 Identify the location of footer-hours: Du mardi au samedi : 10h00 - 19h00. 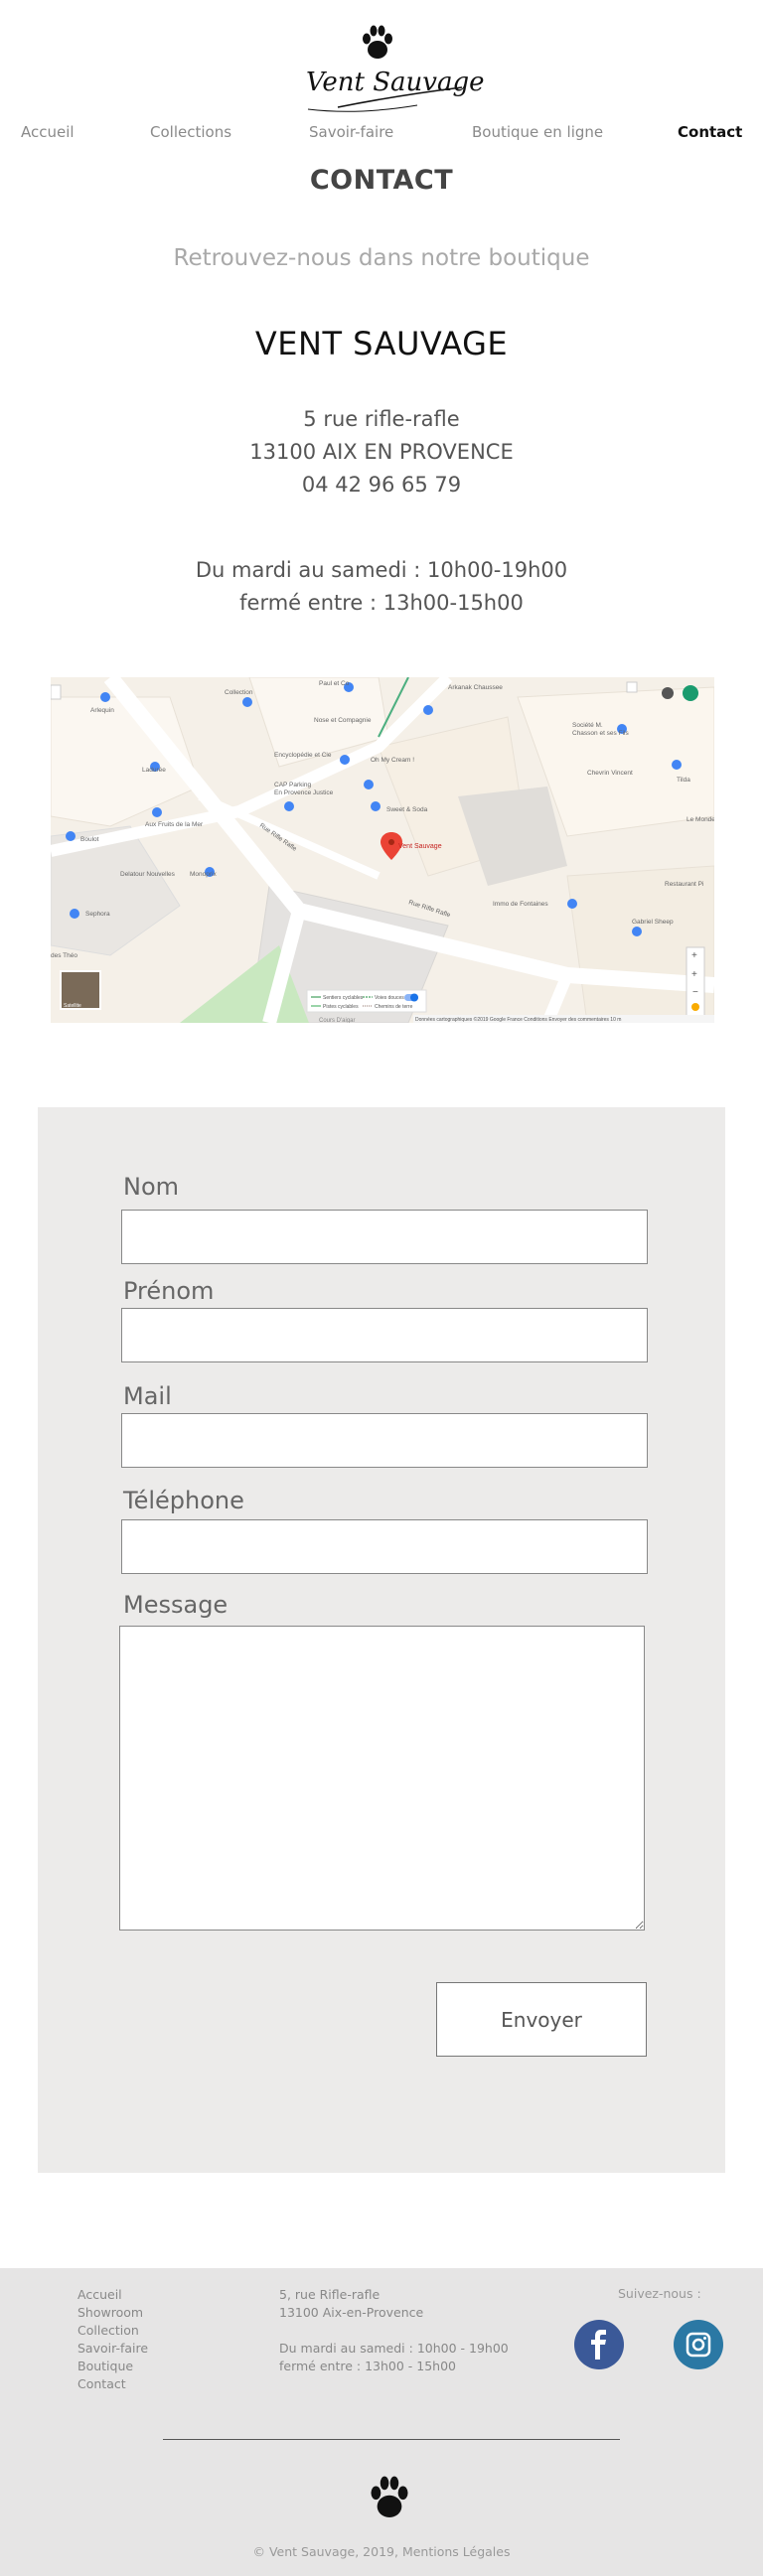
(394, 2349).